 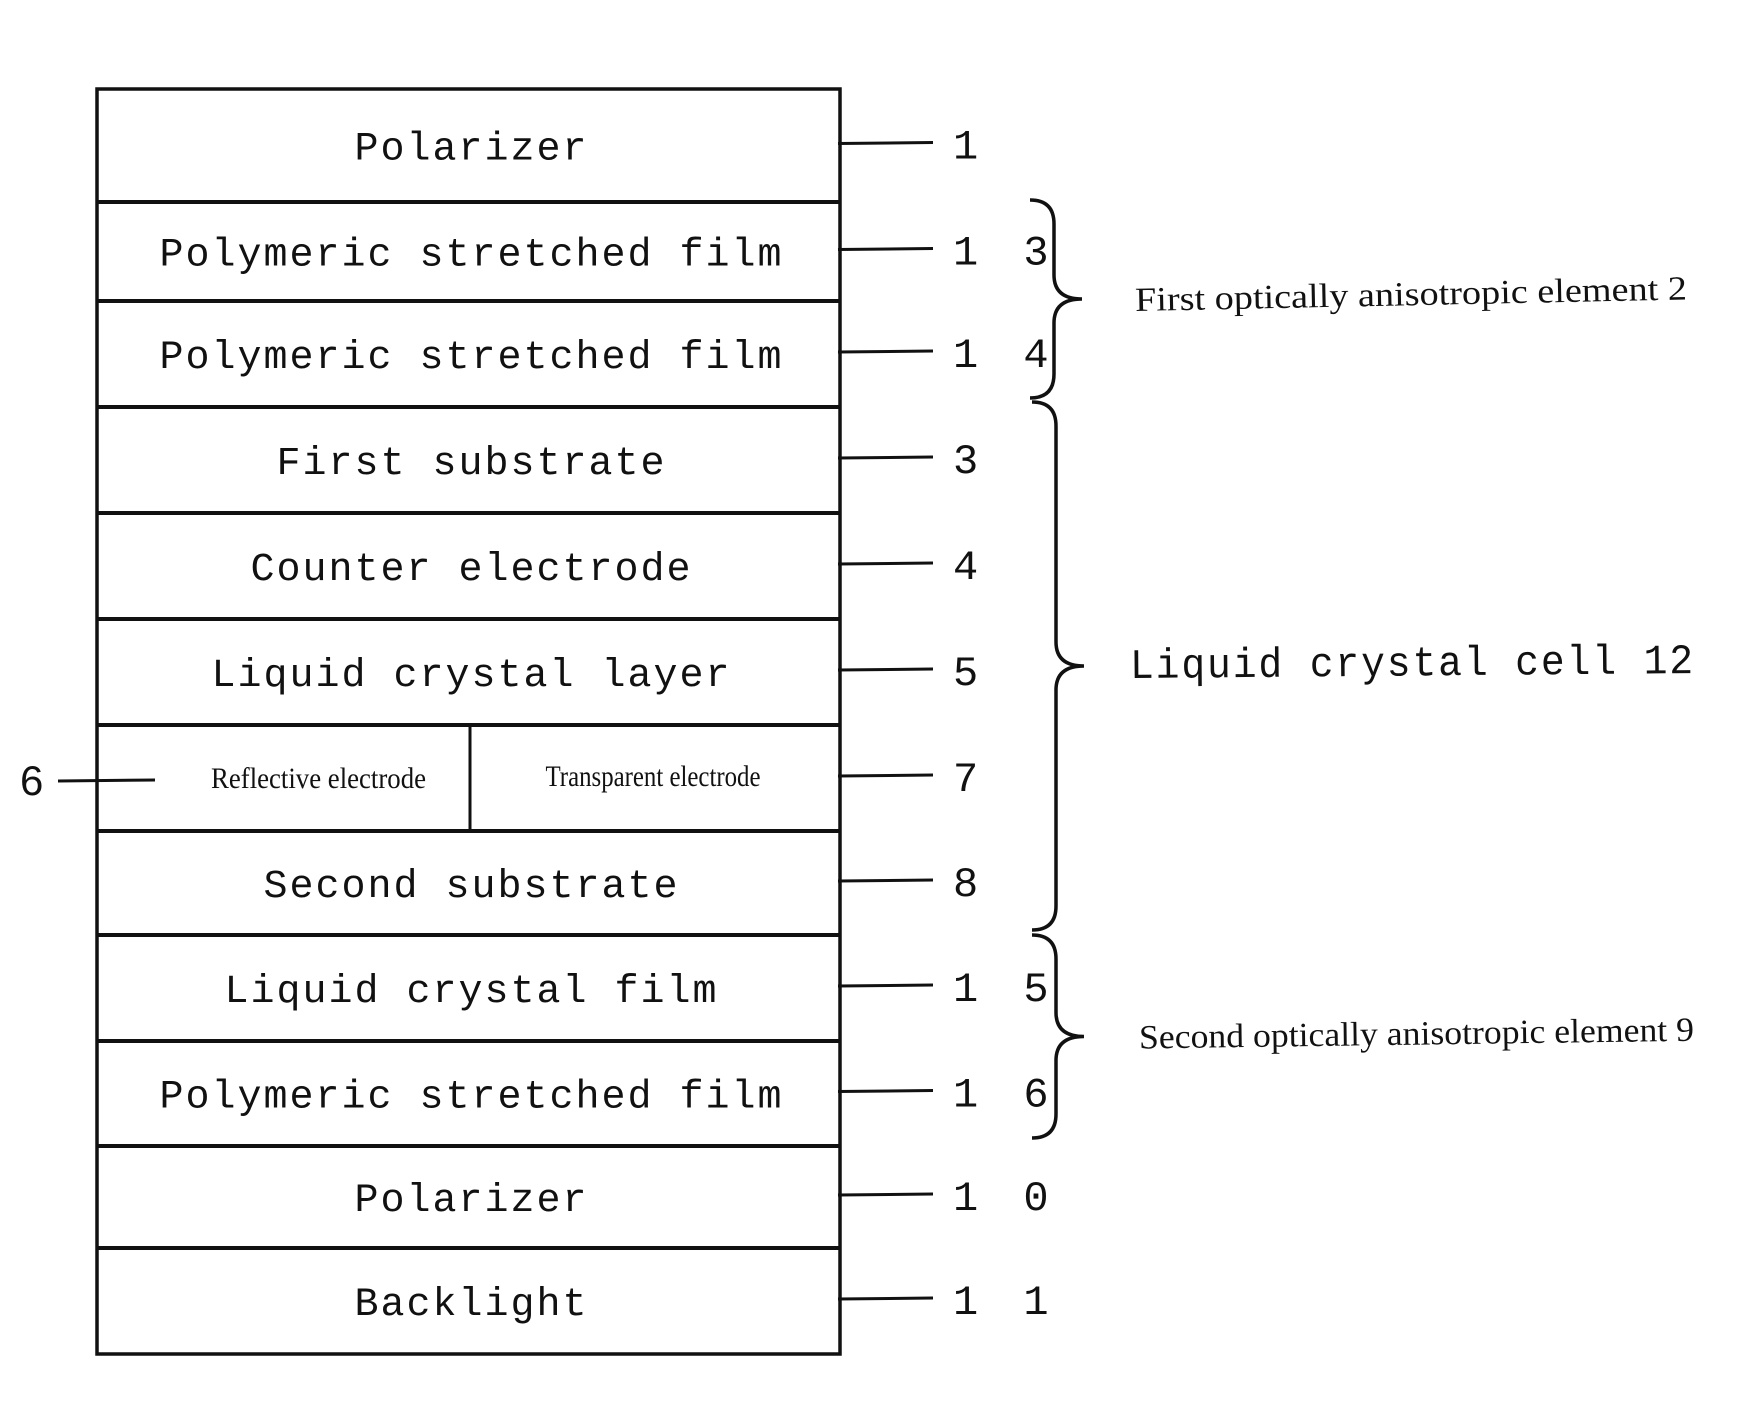 What do you see at coordinates (1058, 666) in the screenshot?
I see `curly-brace` at bounding box center [1058, 666].